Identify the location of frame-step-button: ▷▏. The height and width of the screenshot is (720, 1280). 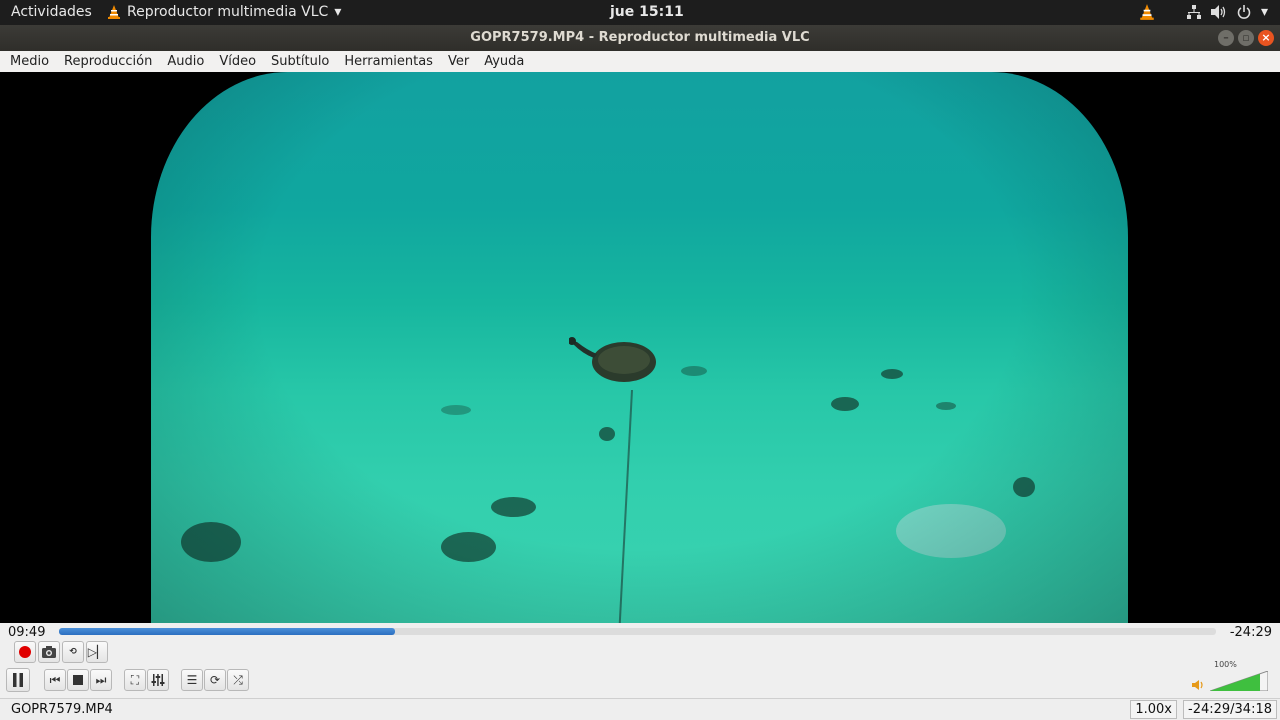
(97, 652).